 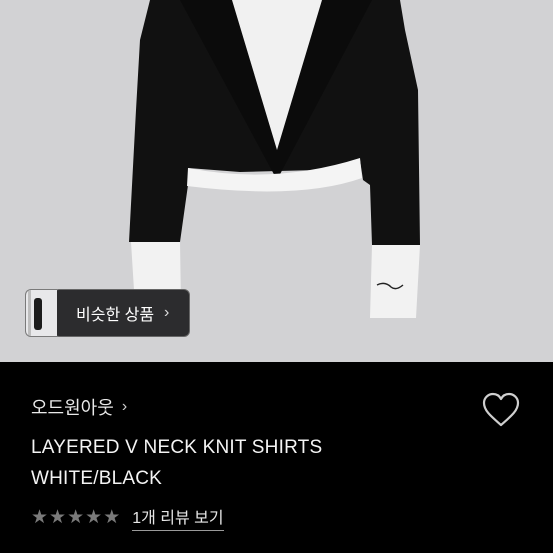 What do you see at coordinates (29, 313) in the screenshot?
I see `thumbnail-edge` at bounding box center [29, 313].